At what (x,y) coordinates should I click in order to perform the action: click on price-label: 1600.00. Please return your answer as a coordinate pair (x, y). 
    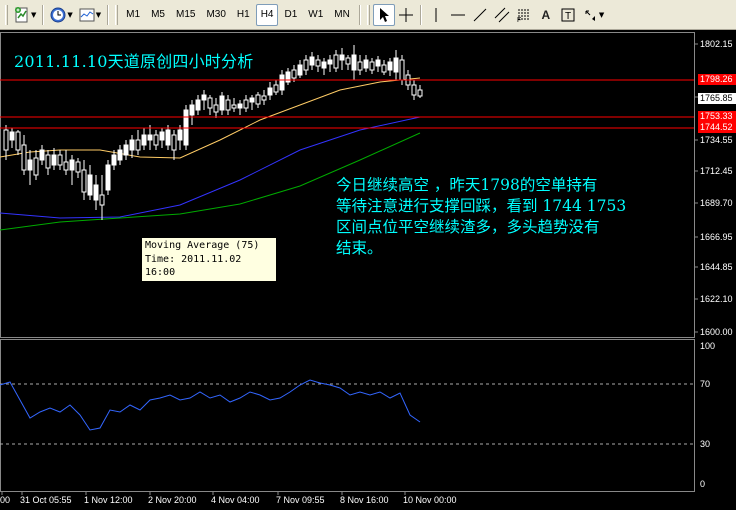
    Looking at the image, I should click on (716, 332).